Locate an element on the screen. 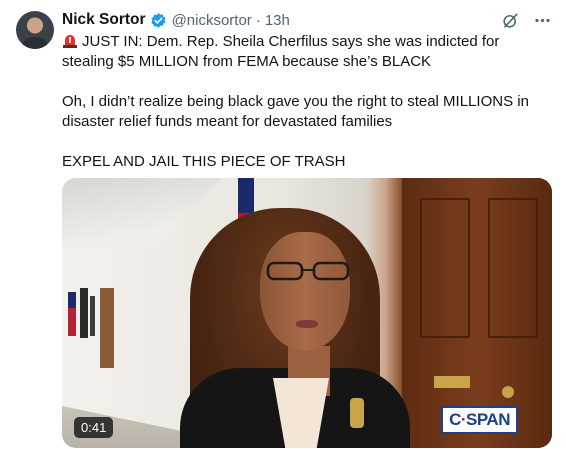 The width and height of the screenshot is (566, 449). door-nameplate is located at coordinates (452, 382).